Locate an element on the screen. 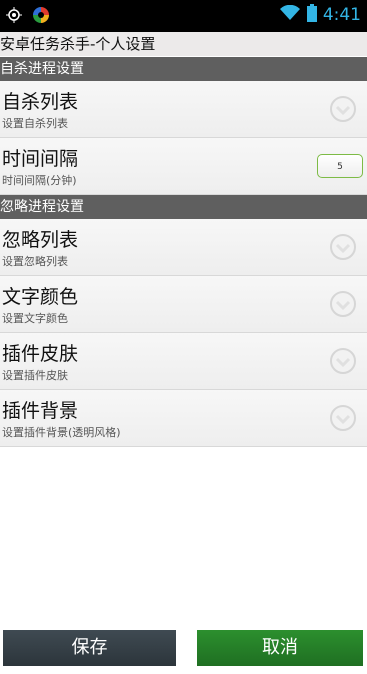 The image size is (367, 674). row-widget-background: 插件背景 设置插件背景(透明风格) is located at coordinates (183, 418).